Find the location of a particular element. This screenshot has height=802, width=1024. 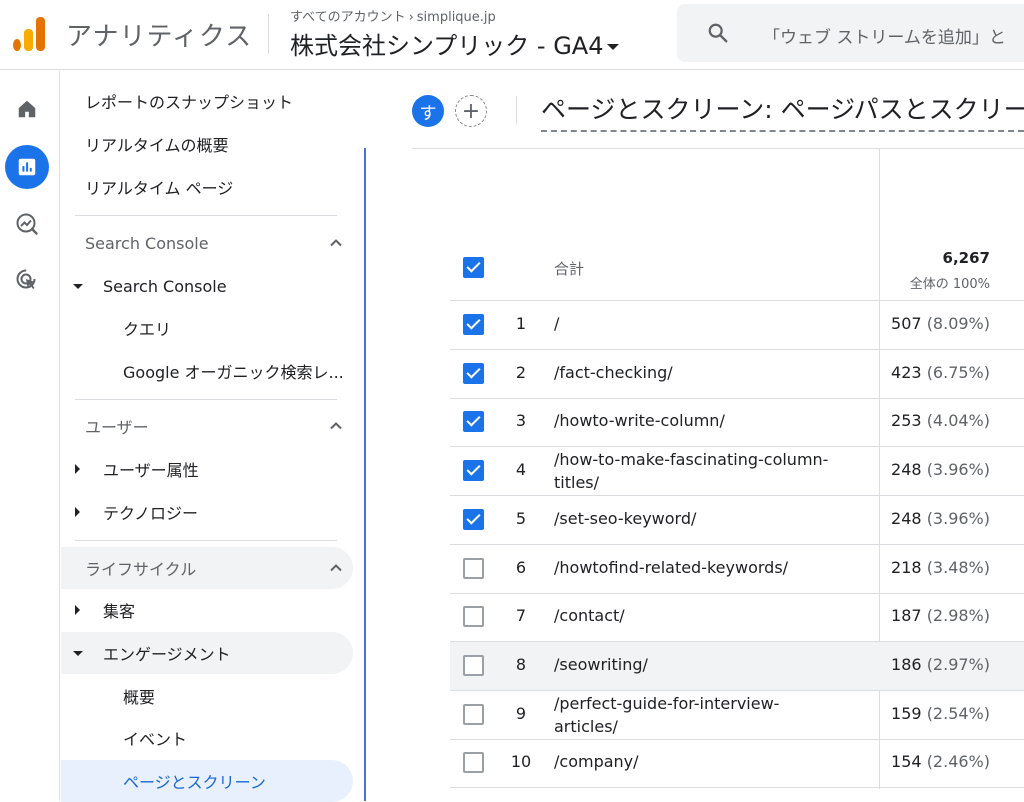

account-breadcrumb-domain: simplique.jp is located at coordinates (456, 17).